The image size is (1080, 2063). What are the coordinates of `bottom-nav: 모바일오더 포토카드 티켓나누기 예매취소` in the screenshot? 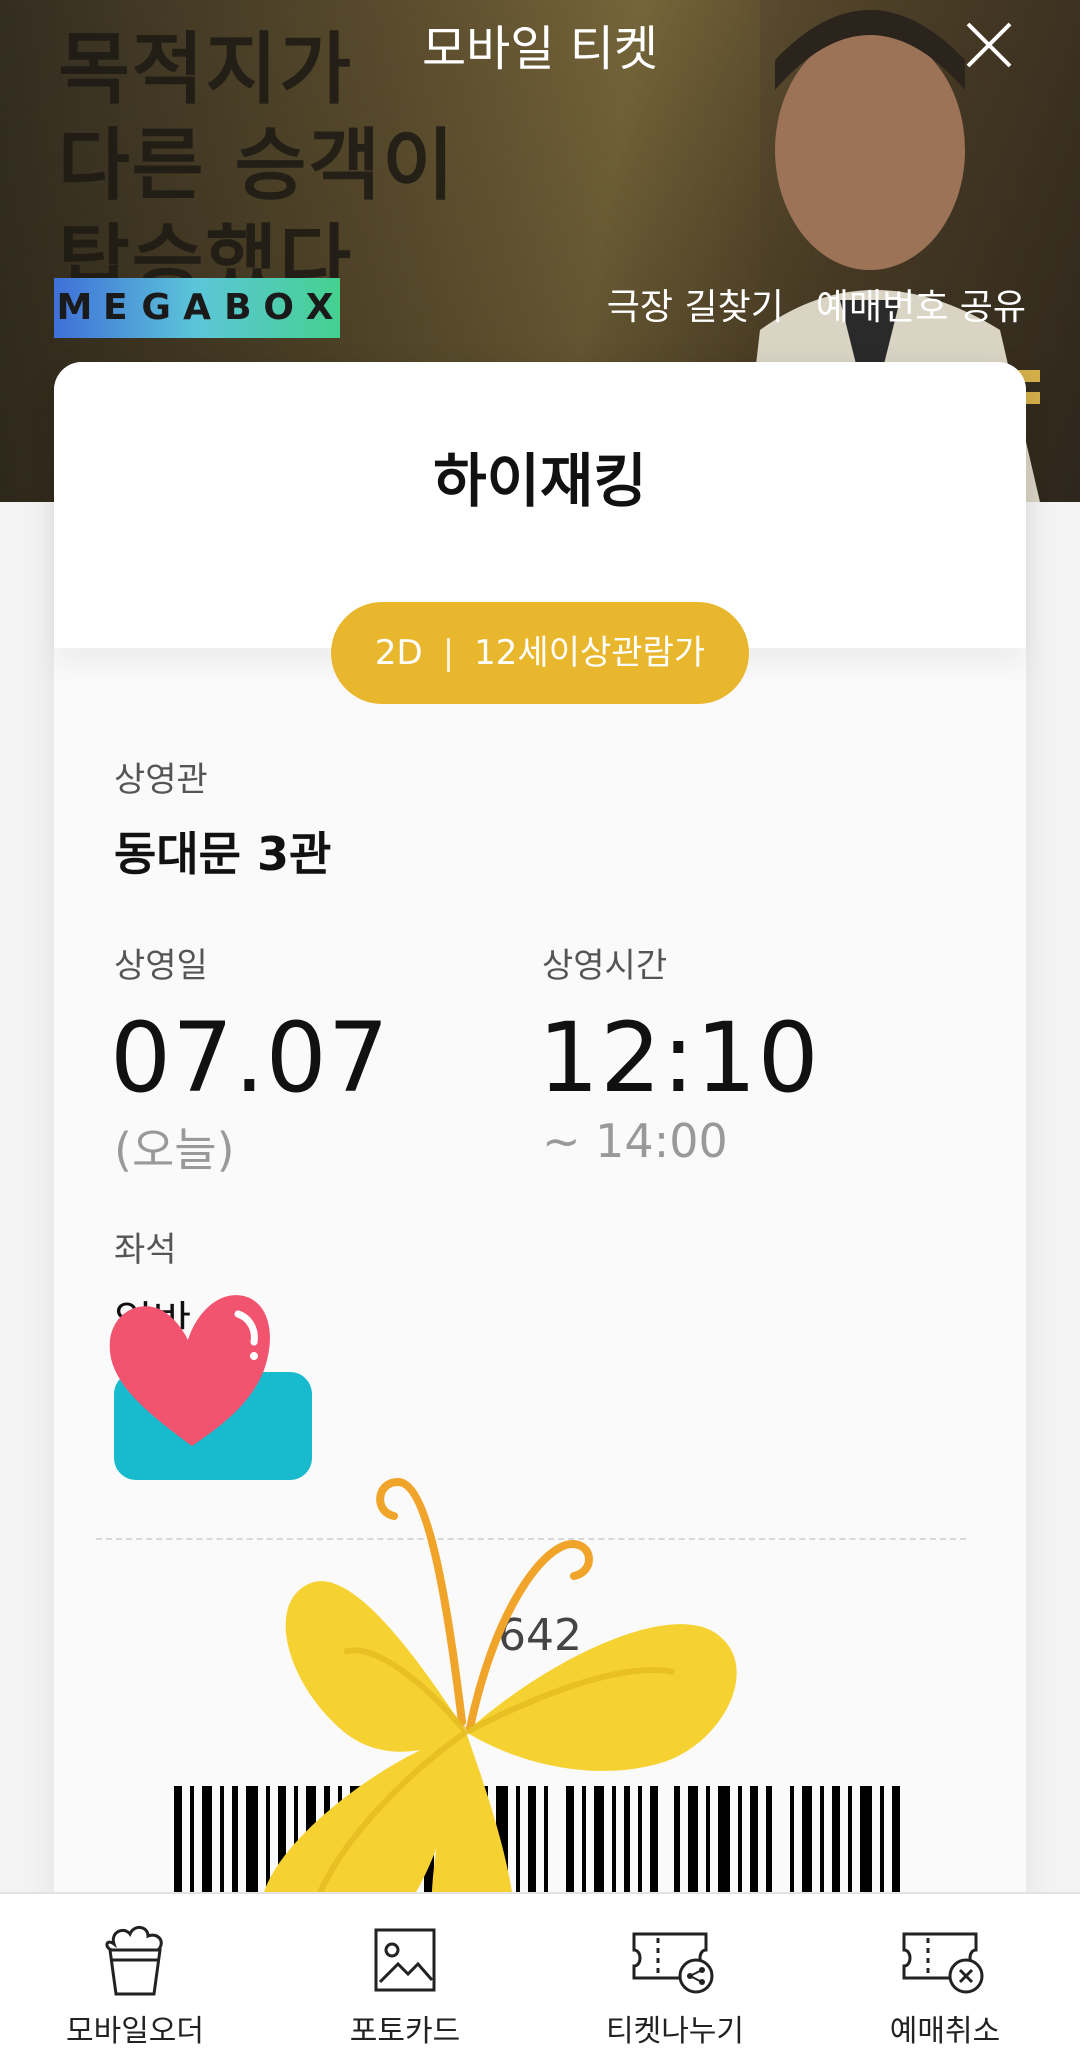 It's located at (540, 1977).